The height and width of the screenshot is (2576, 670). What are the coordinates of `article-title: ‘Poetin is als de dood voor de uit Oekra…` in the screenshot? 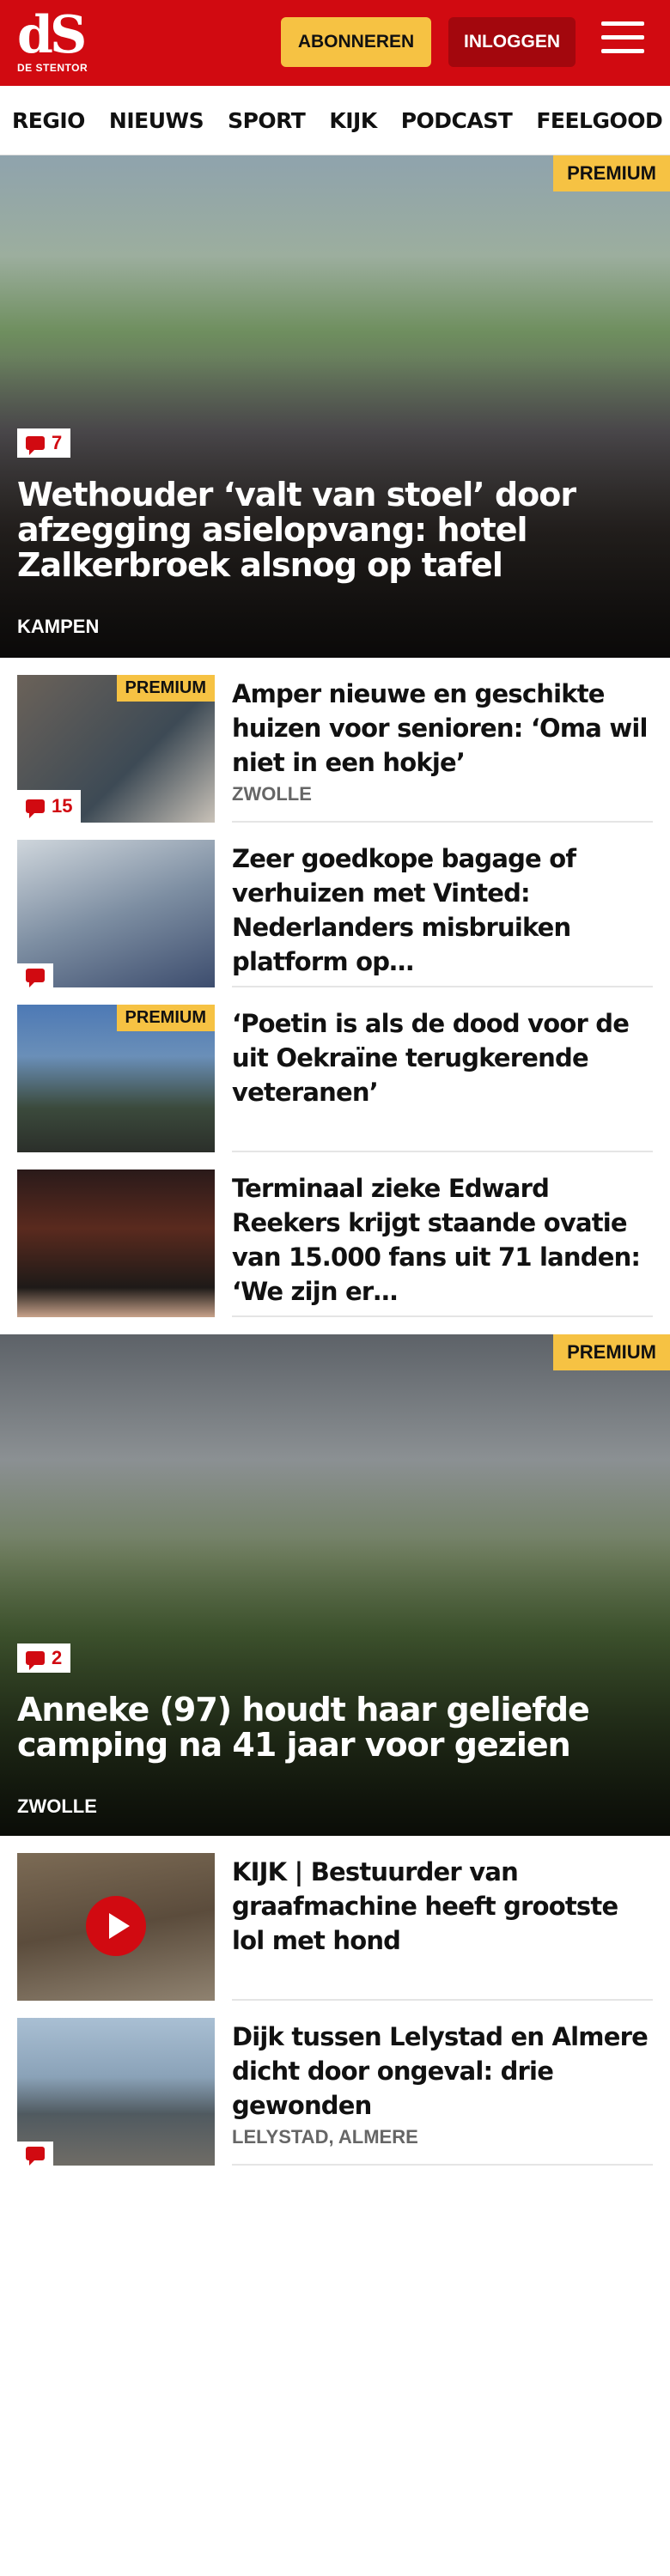 It's located at (442, 1057).